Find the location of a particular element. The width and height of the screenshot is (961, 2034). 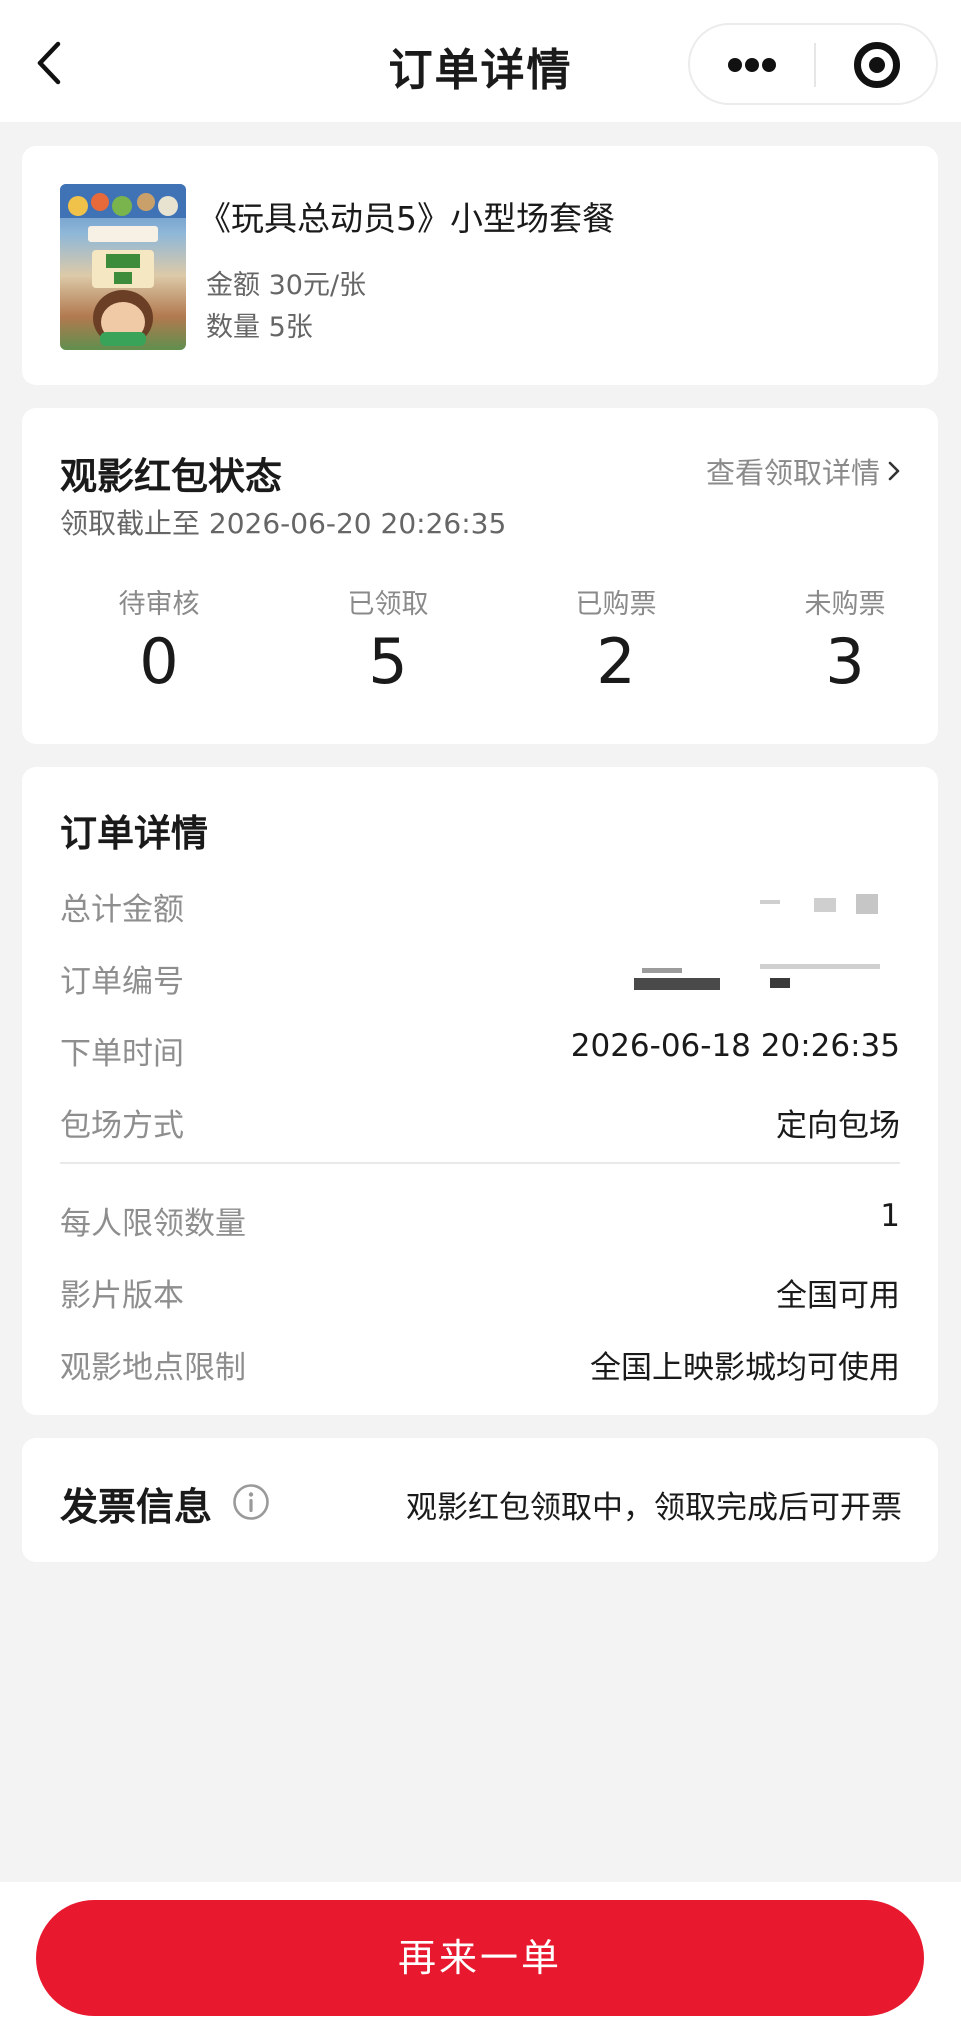

row-label: 总计金额 is located at coordinates (122, 910).